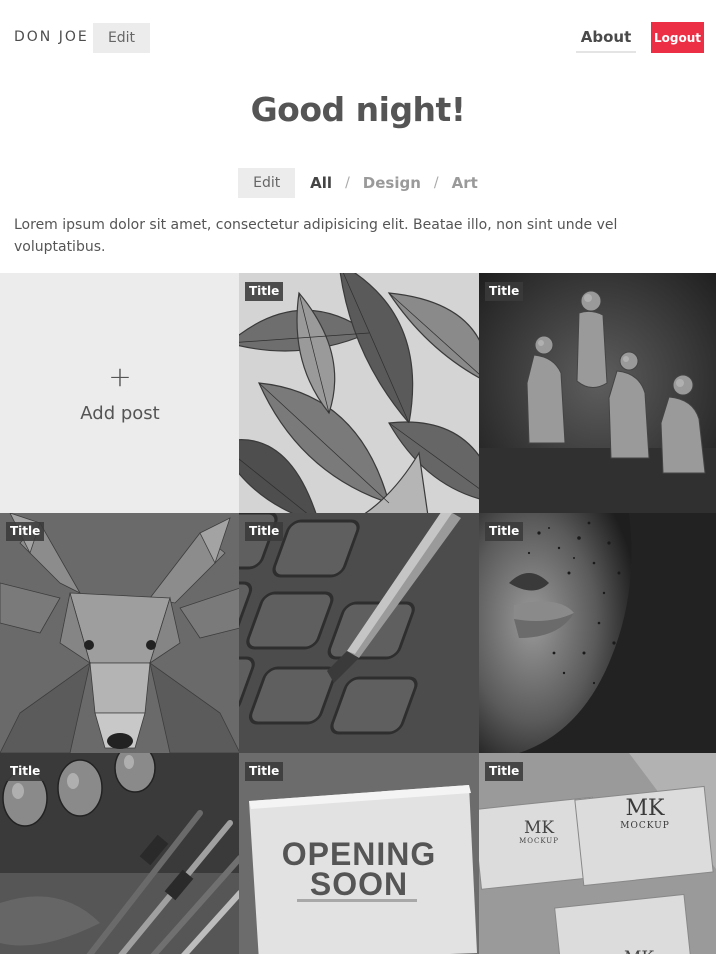 Image resolution: width=716 pixels, height=954 pixels. What do you see at coordinates (267, 183) in the screenshot?
I see `edit-categories-button: Edit` at bounding box center [267, 183].